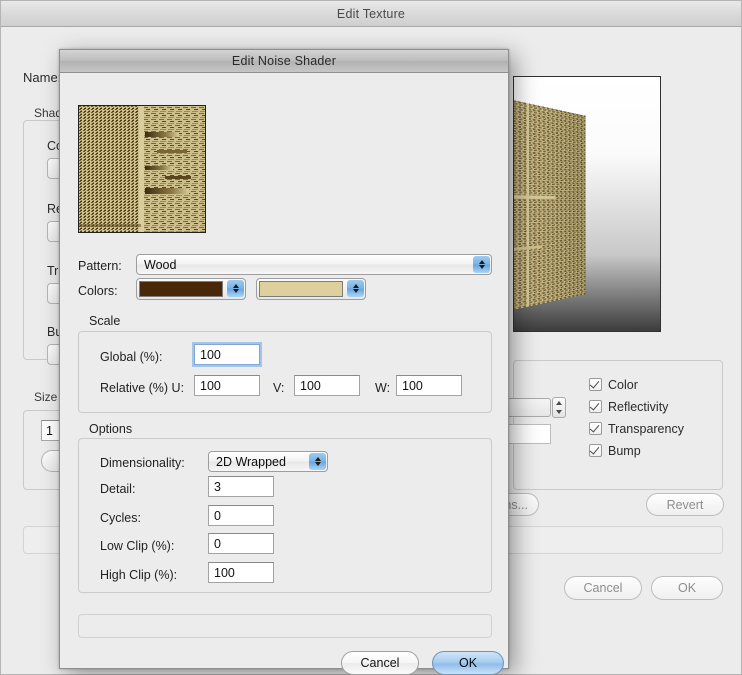 The image size is (742, 675). I want to click on channel-reflectivity-row: Reflectivity, so click(636, 406).